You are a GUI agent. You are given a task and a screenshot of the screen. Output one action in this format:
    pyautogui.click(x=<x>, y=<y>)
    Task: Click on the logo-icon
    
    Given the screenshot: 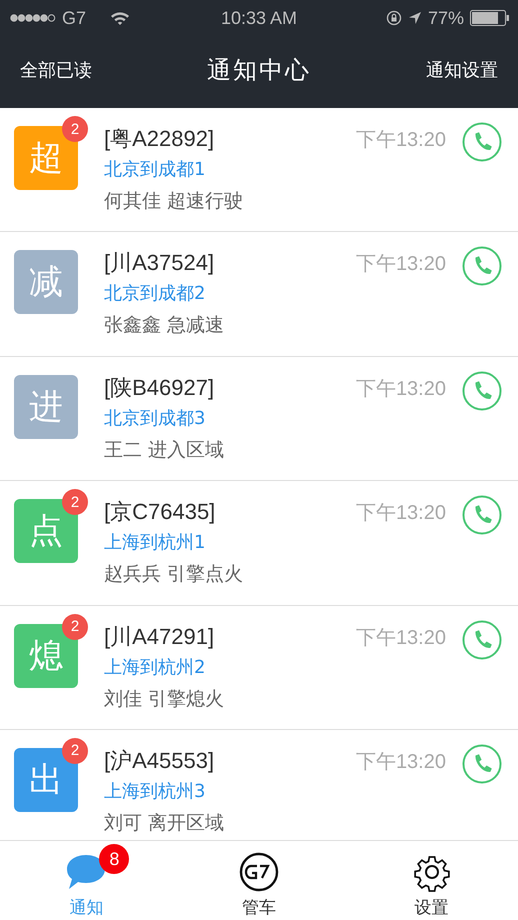 What is the action you would take?
    pyautogui.click(x=258, y=872)
    